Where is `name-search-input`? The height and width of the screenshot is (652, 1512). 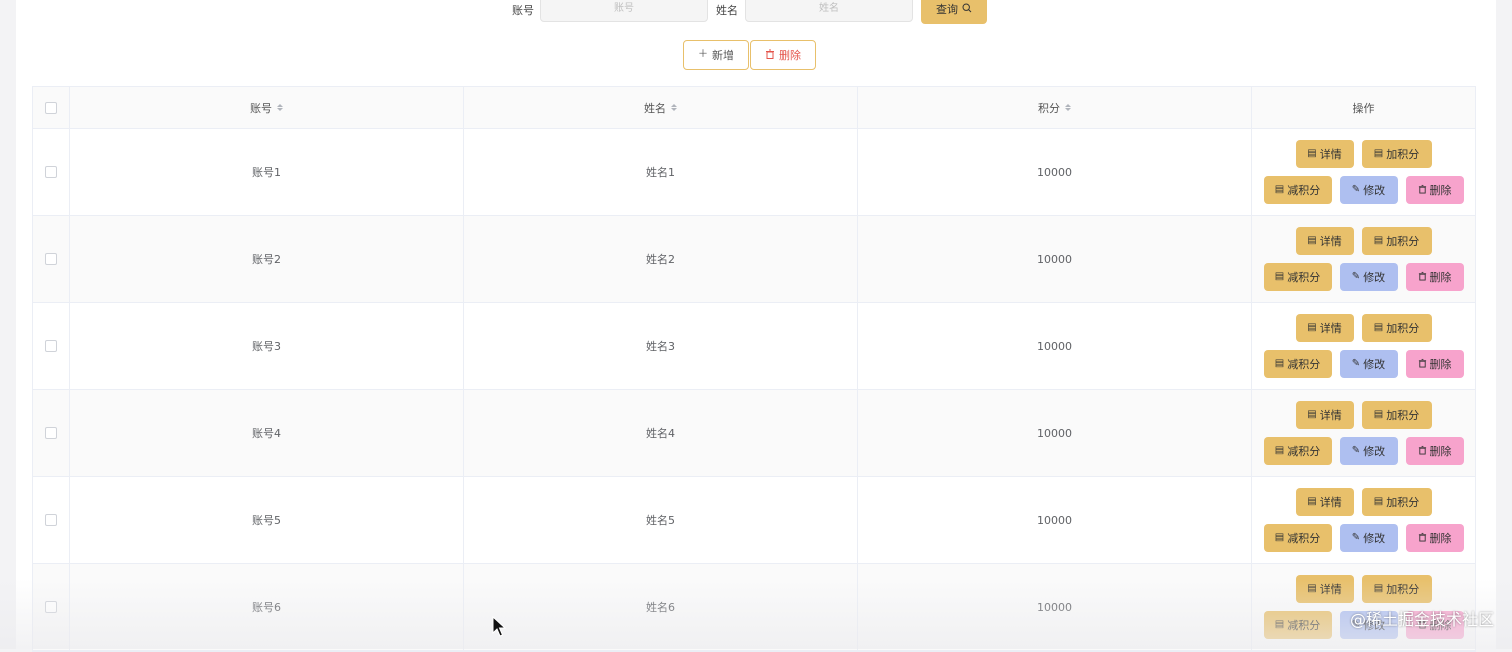 name-search-input is located at coordinates (829, 11).